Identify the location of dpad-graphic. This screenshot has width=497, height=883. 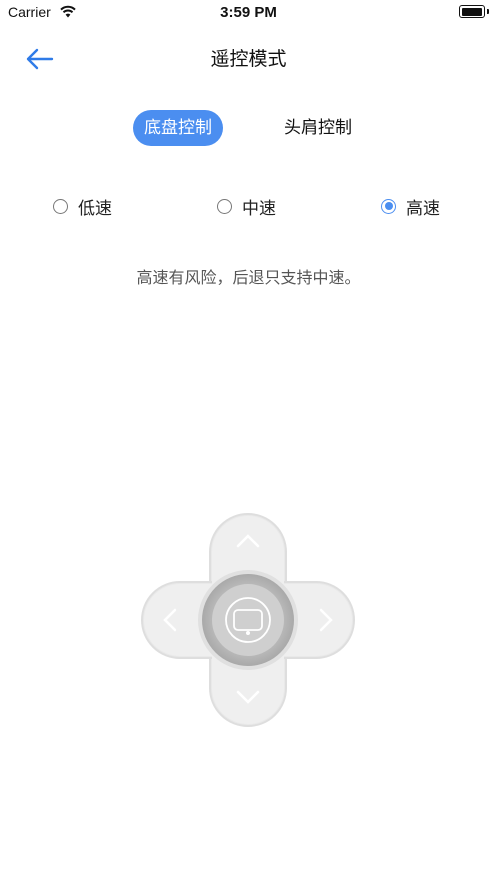
(248, 620).